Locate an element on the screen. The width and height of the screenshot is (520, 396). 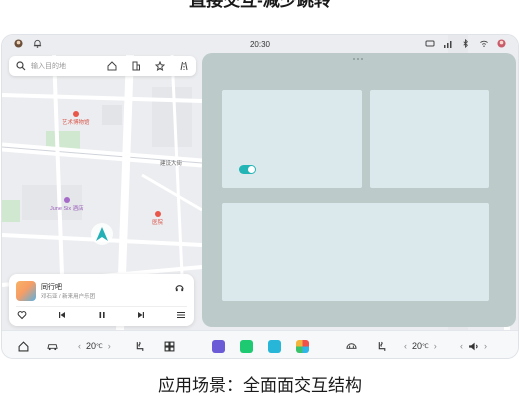
seat-heat-right-icon is located at coordinates (381, 346).